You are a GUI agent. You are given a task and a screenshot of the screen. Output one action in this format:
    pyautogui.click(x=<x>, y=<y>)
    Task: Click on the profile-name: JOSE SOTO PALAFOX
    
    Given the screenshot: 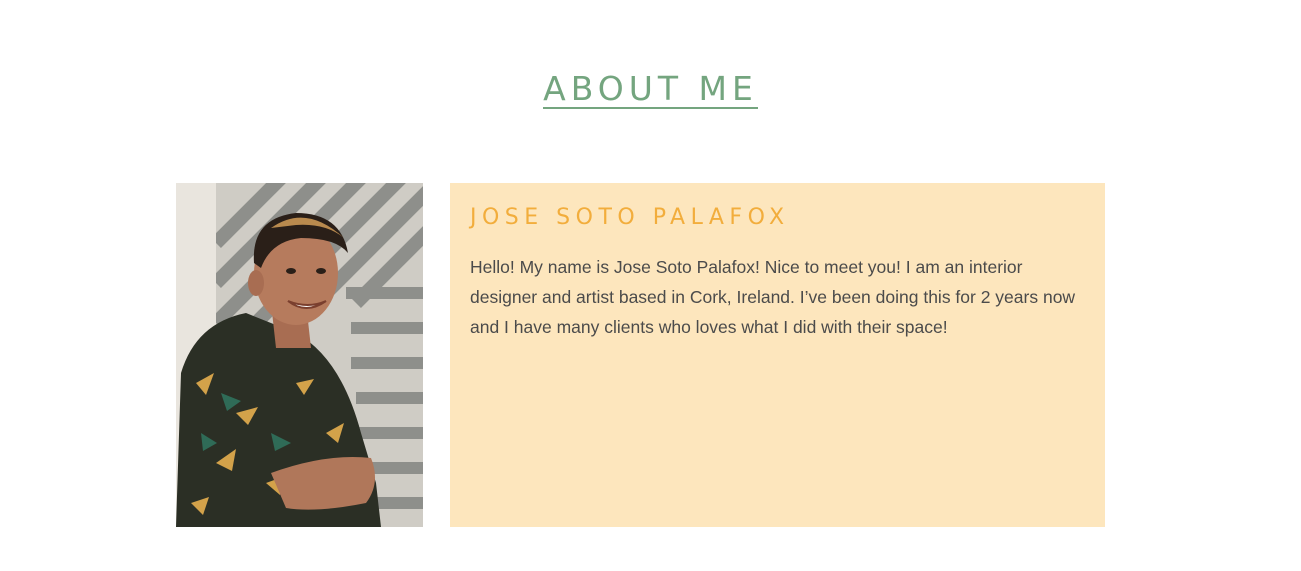 What is the action you would take?
    pyautogui.click(x=630, y=217)
    